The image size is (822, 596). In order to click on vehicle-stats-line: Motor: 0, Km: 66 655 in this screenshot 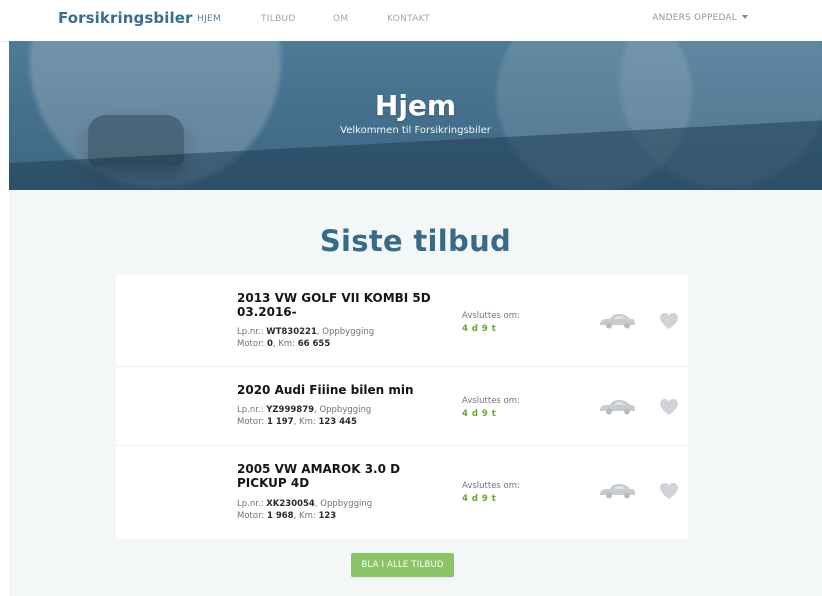, I will do `click(284, 344)`.